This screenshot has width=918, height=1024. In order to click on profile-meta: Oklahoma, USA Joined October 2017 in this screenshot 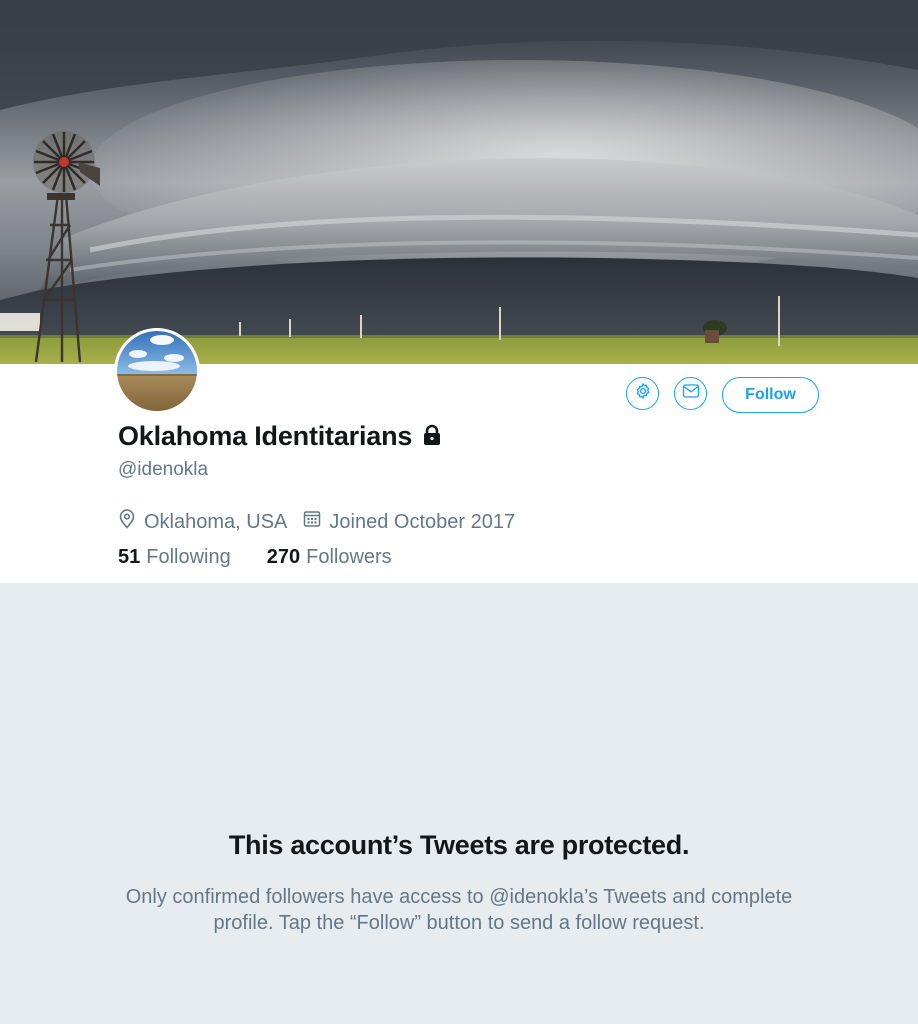, I will do `click(324, 522)`.